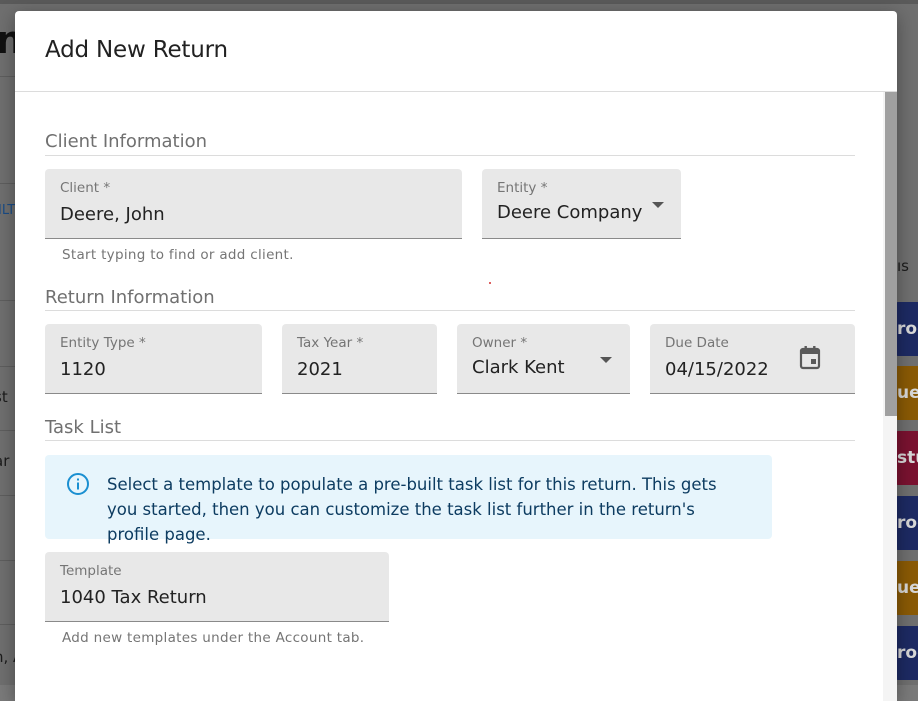 Image resolution: width=918 pixels, height=701 pixels. I want to click on background-filter-link: ILT, so click(8, 210).